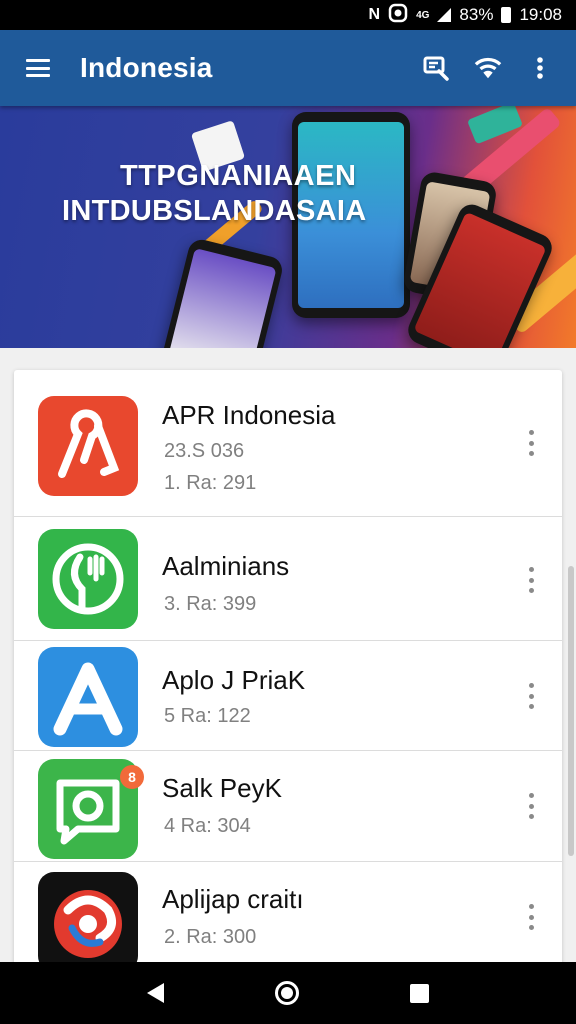 The width and height of the screenshot is (576, 1024). I want to click on menu-icon, so click(38, 68).